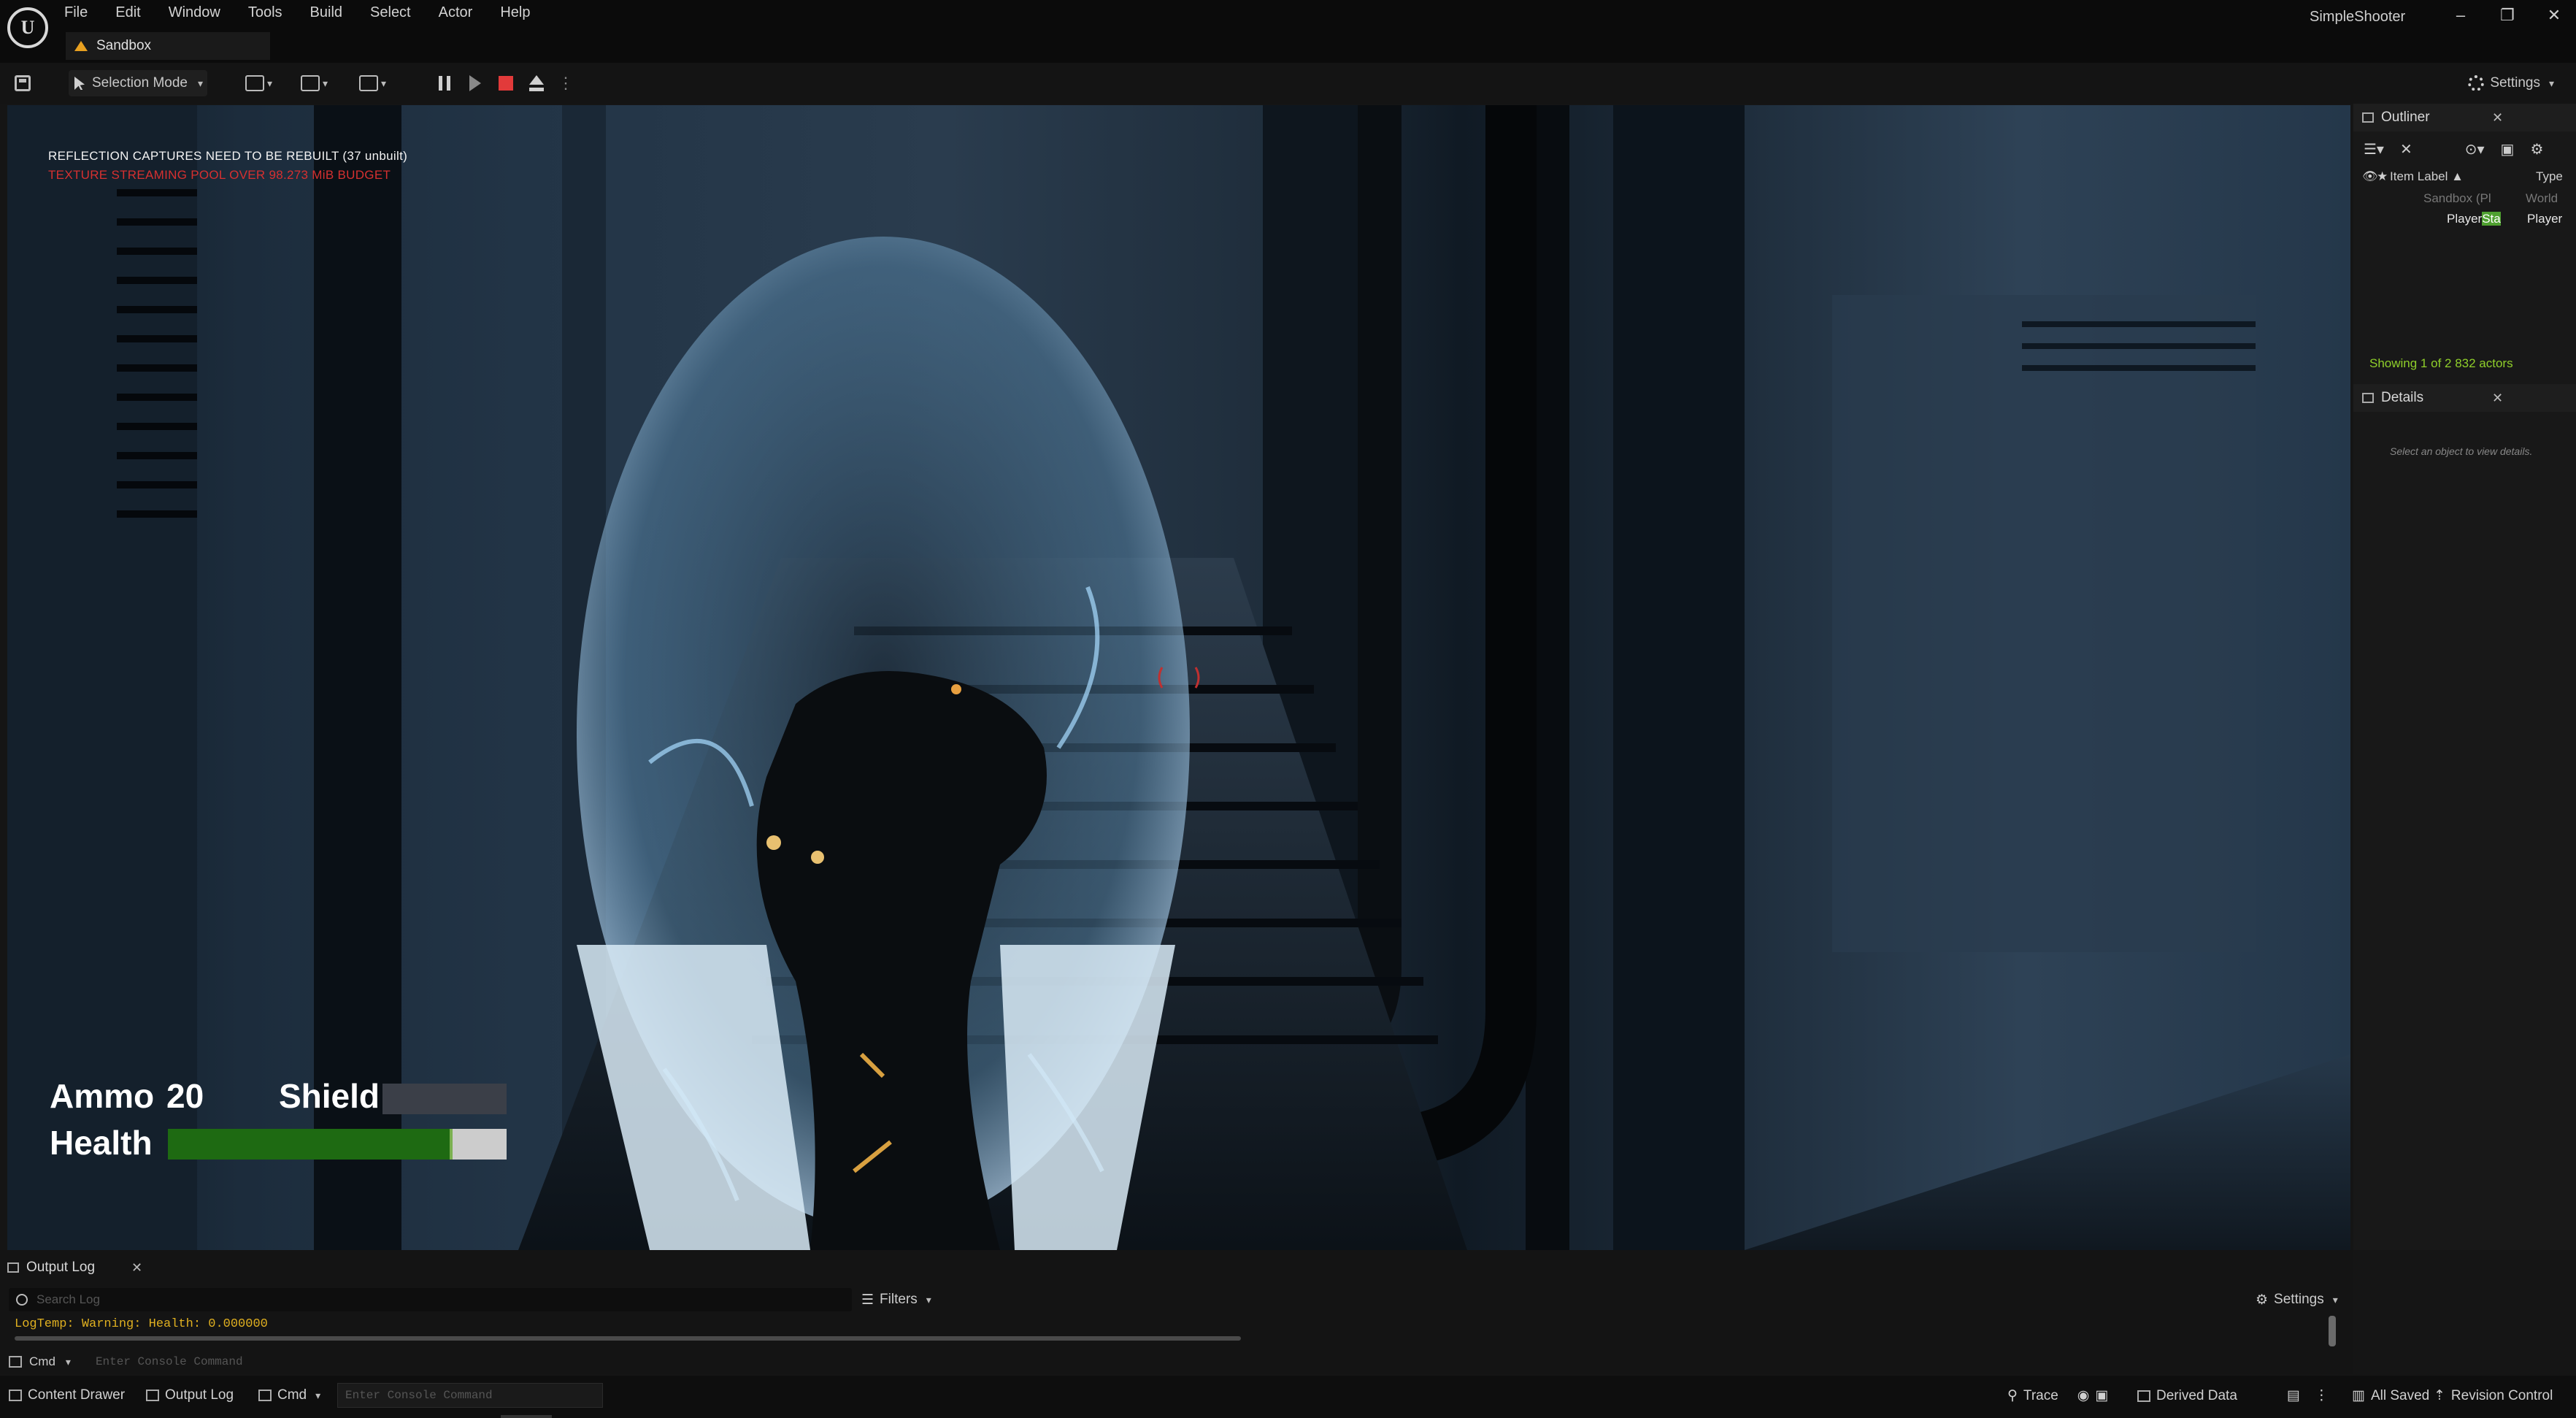  Describe the element at coordinates (77, 1395) in the screenshot. I see `content-drawer-label: Content Drawer` at that location.